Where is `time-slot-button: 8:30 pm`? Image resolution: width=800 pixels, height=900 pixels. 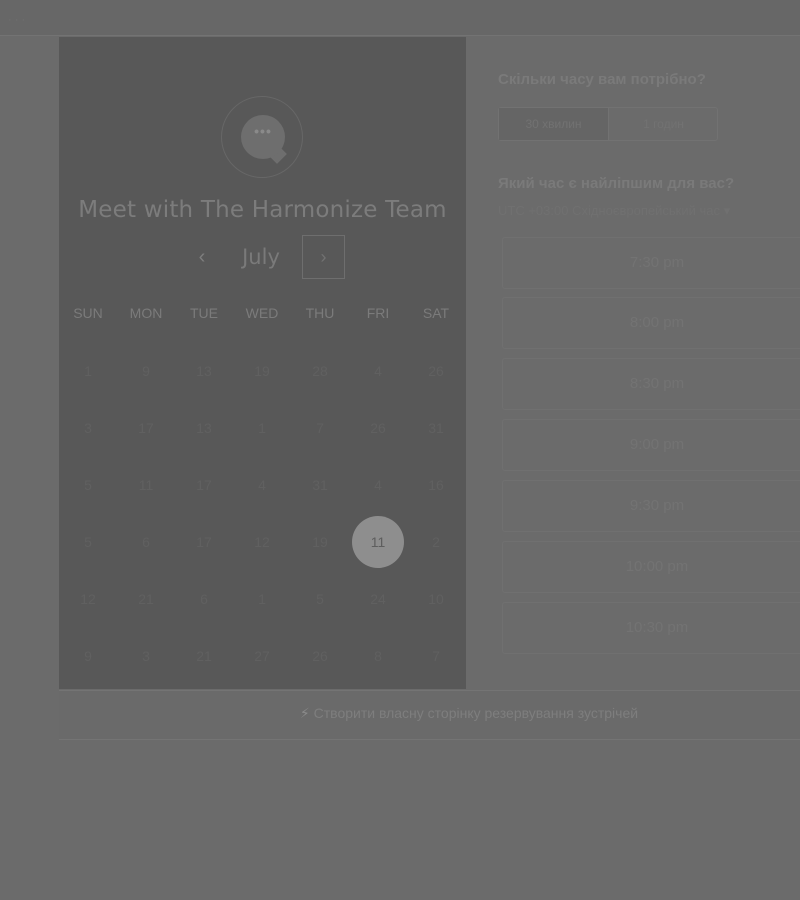
time-slot-button: 8:30 pm is located at coordinates (651, 384).